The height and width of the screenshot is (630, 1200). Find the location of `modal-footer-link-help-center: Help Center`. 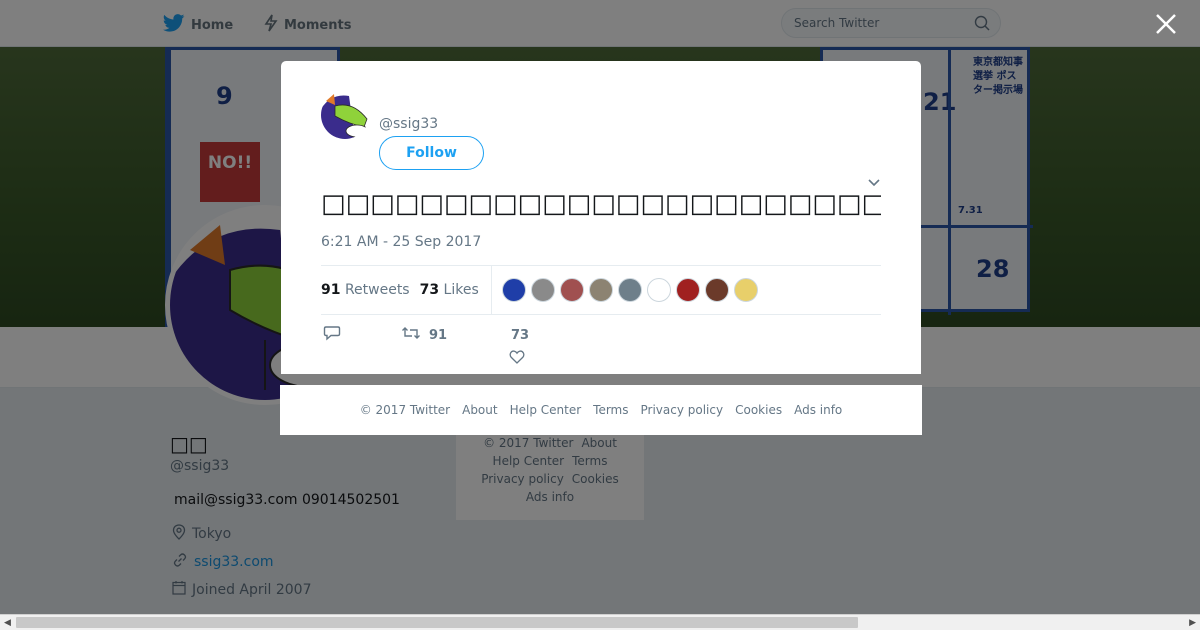

modal-footer-link-help-center: Help Center is located at coordinates (546, 410).